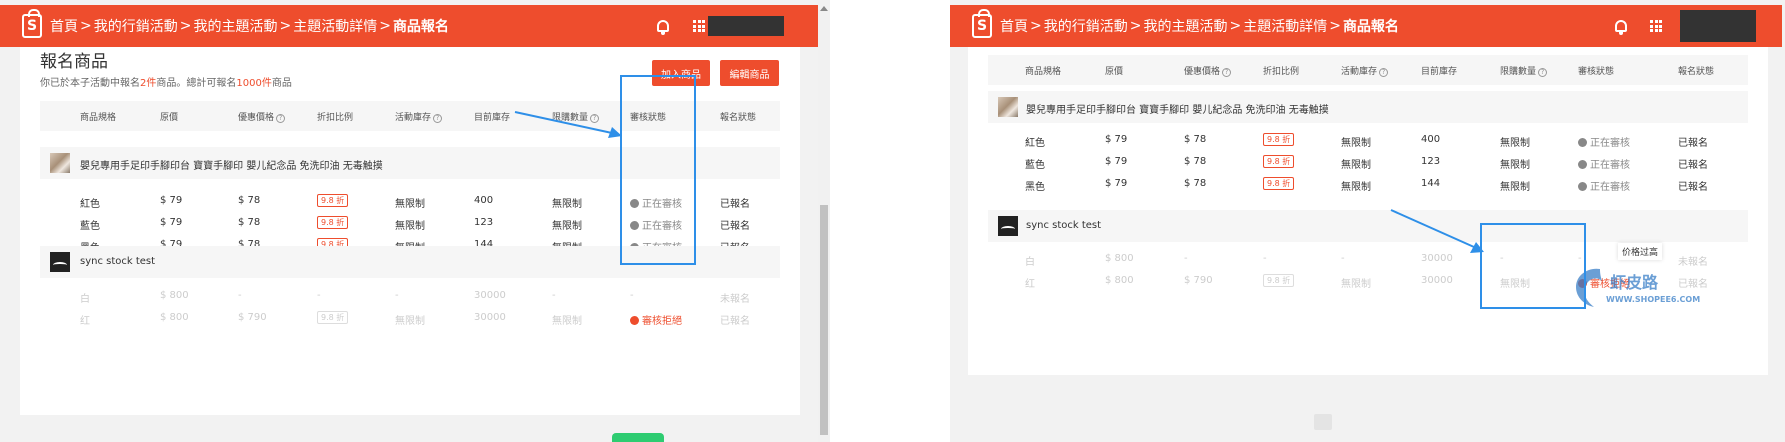 The width and height of the screenshot is (1785, 442). Describe the element at coordinates (166, 83) in the screenshot. I see `signup-summary: 你已於本子活動中報名2件商品。總計可報名1000件商品` at that location.